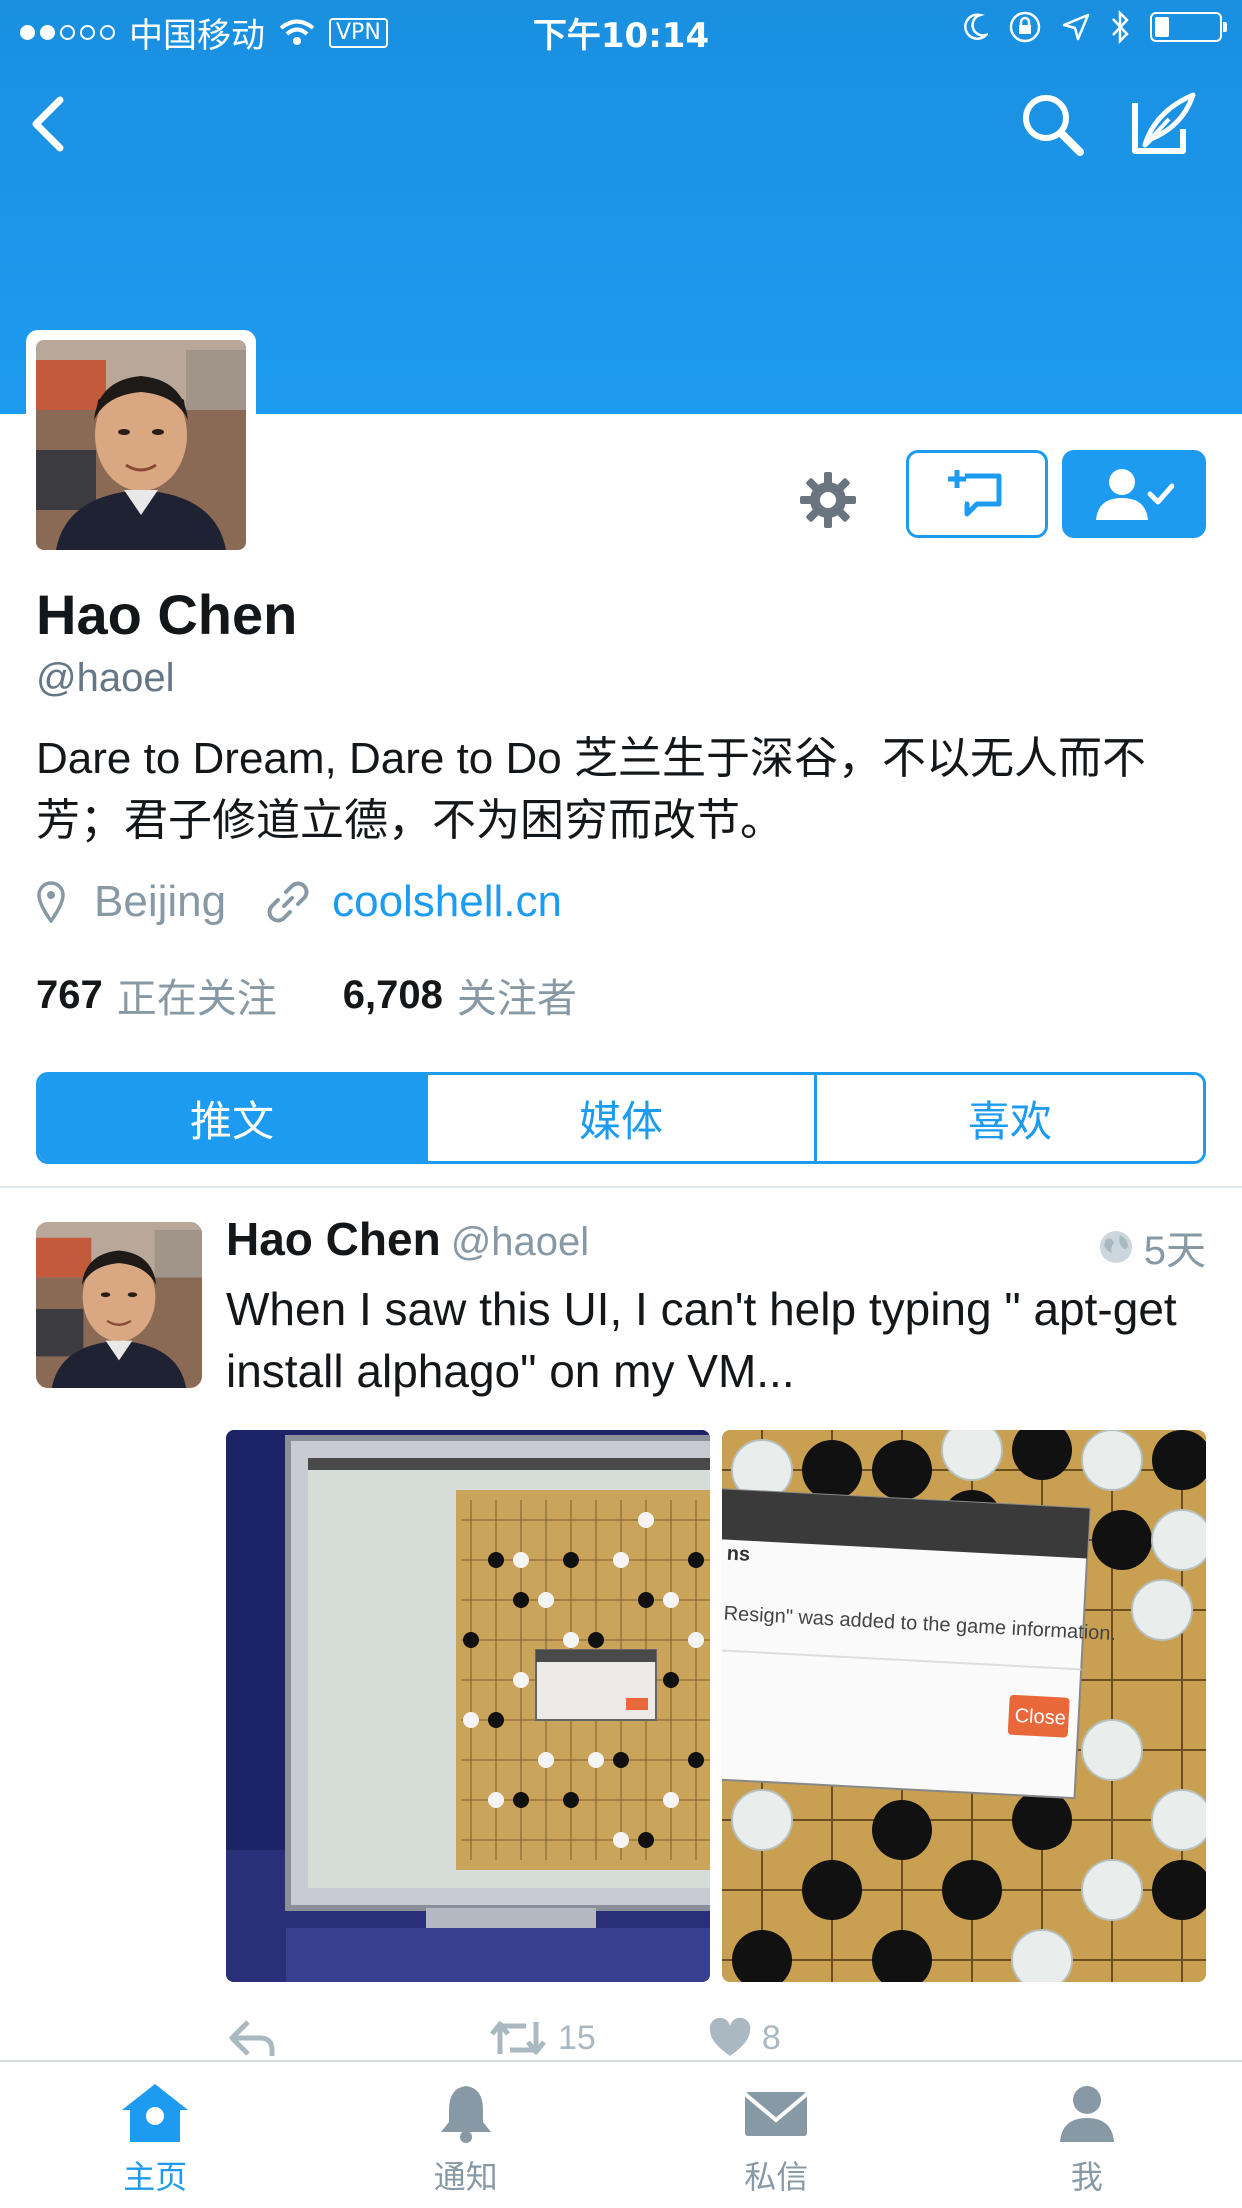 The height and width of the screenshot is (2208, 1242). Describe the element at coordinates (105, 678) in the screenshot. I see `profile-handle: @haoel` at that location.